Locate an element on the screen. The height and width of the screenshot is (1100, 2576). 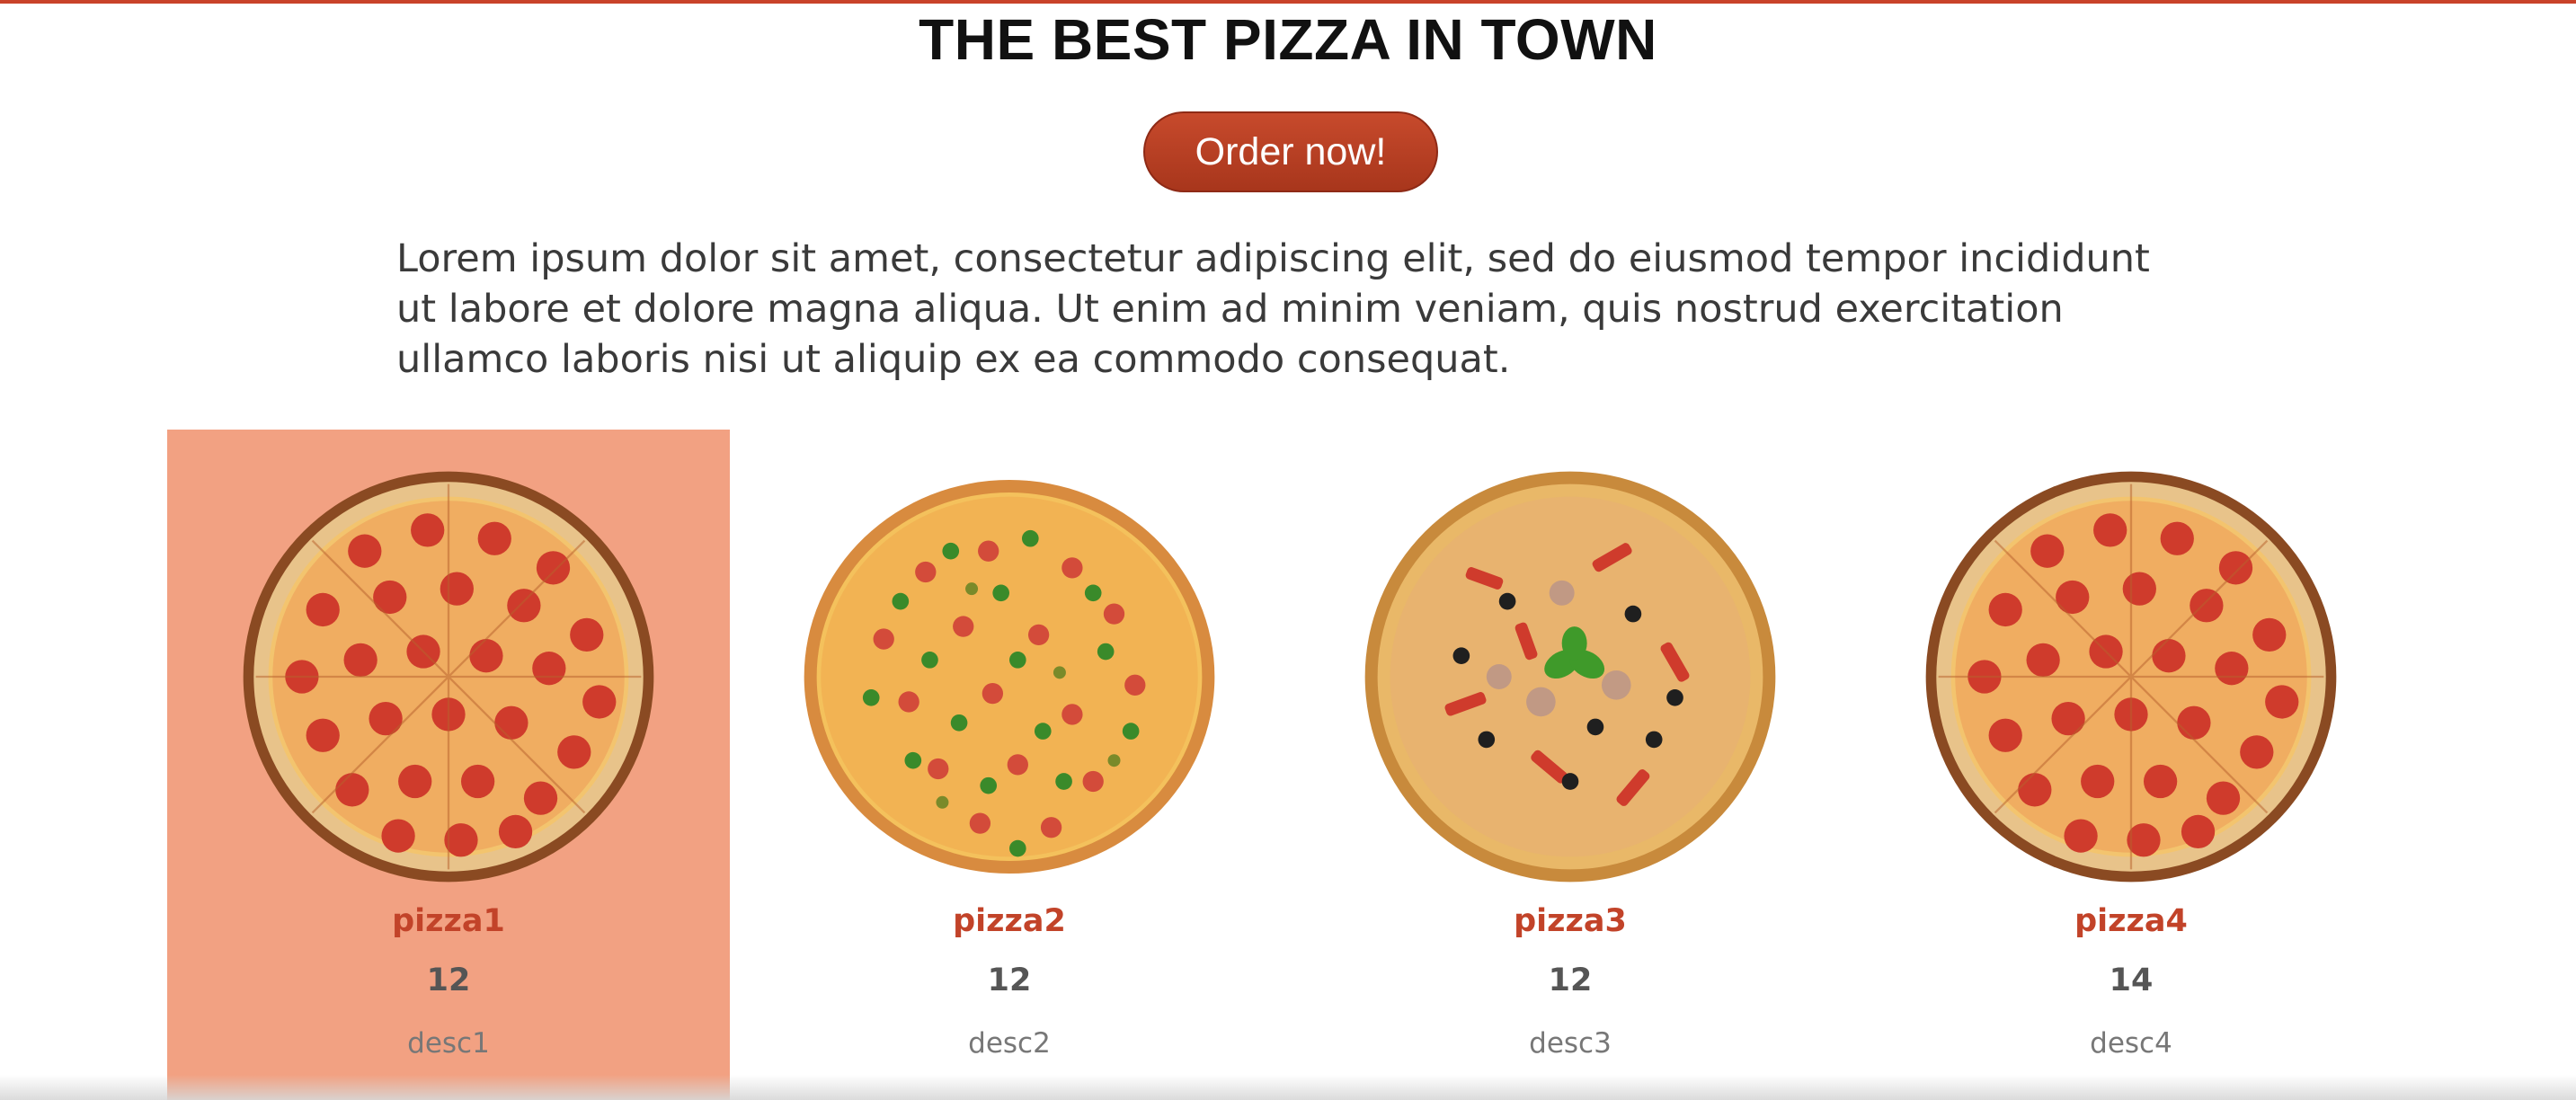
pizza-description: desc1 is located at coordinates (448, 1044).